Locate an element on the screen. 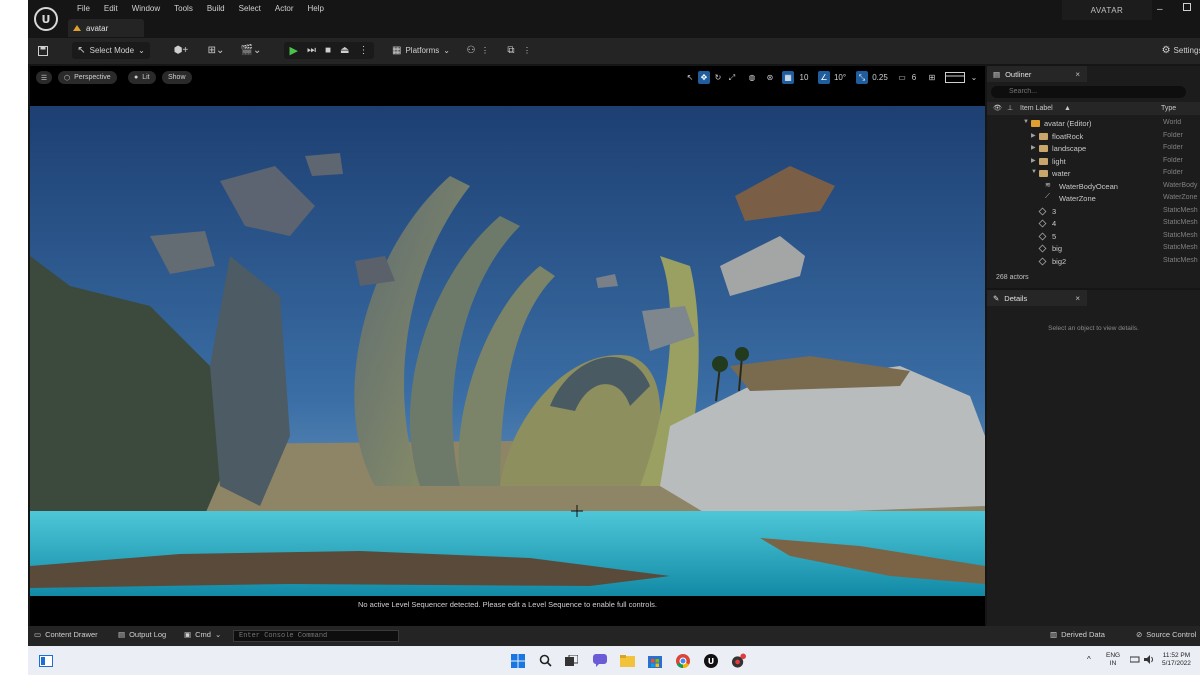 The height and width of the screenshot is (675, 1200). folder-open-icon is located at coordinates (1043, 173).